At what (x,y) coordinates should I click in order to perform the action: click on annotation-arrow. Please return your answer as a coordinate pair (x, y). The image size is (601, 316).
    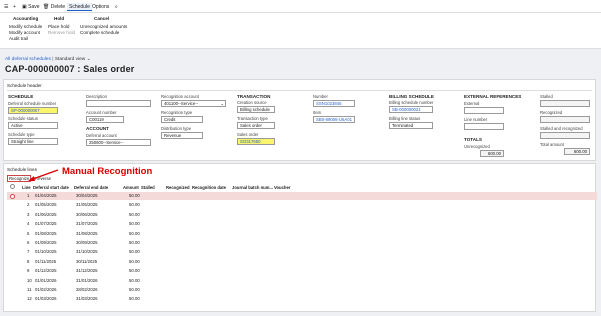
    Looking at the image, I should click on (43, 175).